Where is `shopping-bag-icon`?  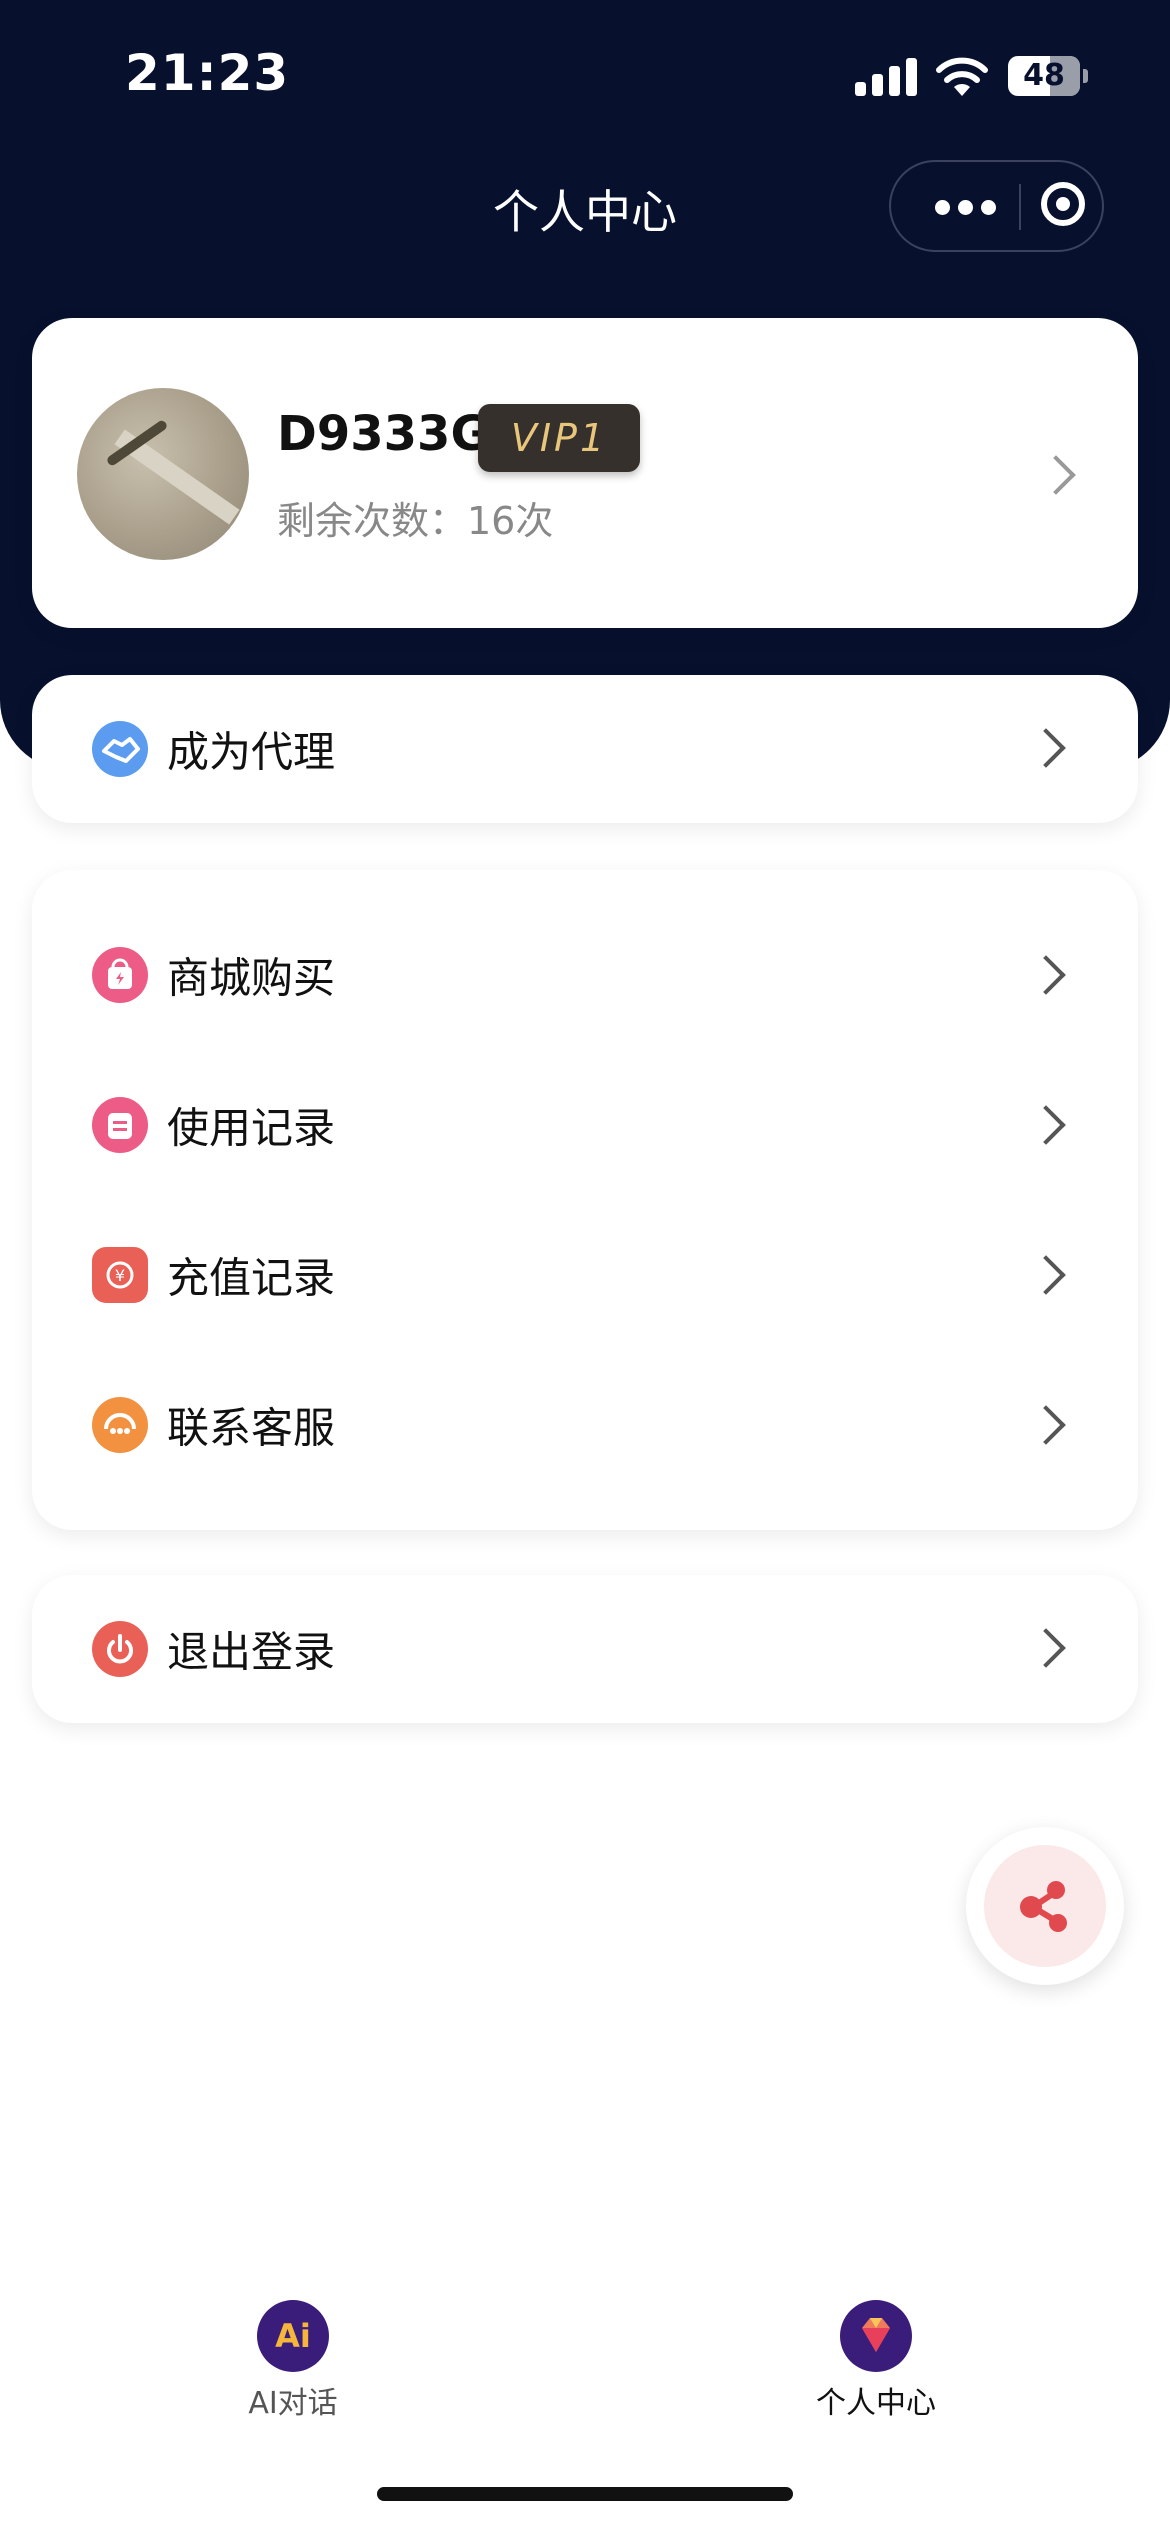 shopping-bag-icon is located at coordinates (120, 975).